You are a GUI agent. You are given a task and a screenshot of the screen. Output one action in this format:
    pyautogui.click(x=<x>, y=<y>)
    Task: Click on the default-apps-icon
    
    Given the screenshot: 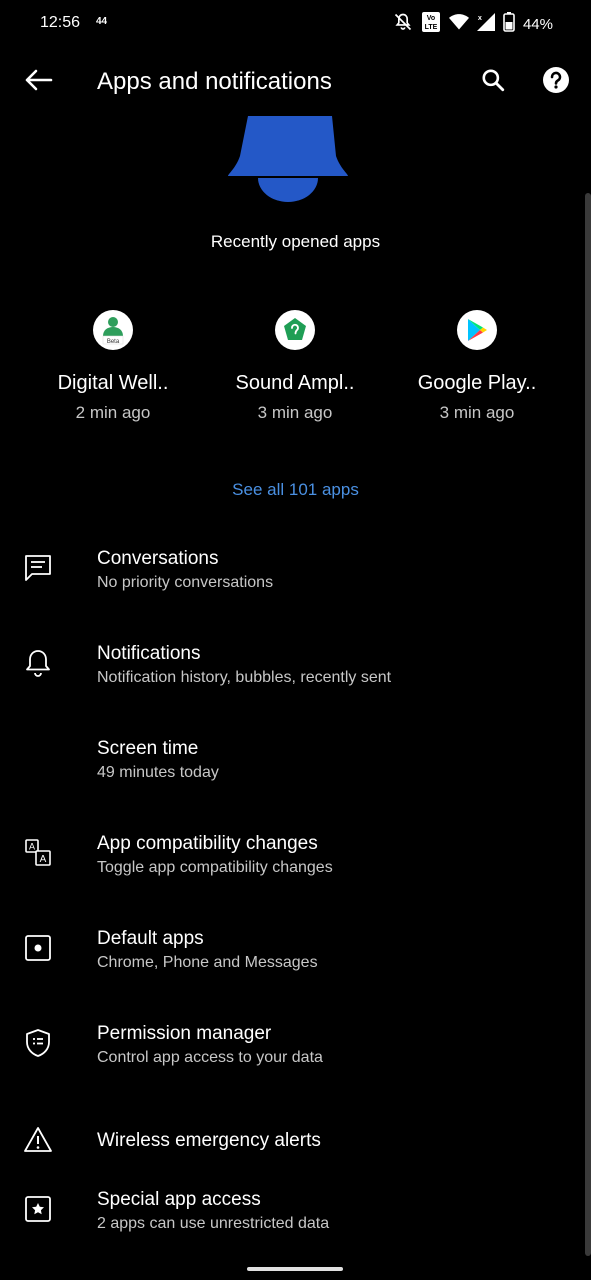 What is the action you would take?
    pyautogui.click(x=38, y=948)
    